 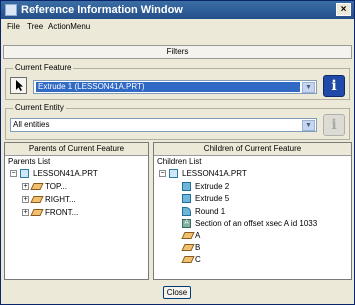 I want to click on tree-item-label: Extrude 2, so click(x=212, y=186).